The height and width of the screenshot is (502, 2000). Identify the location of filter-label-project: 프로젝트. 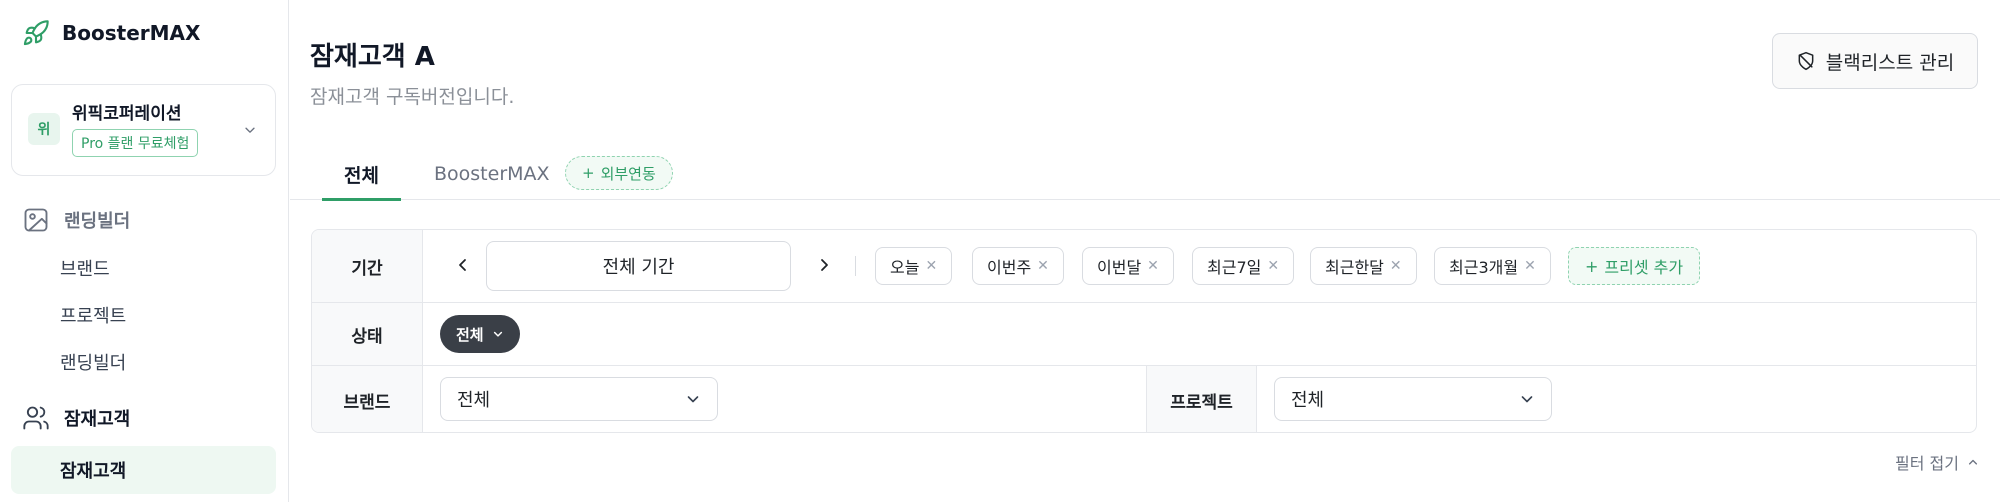
(1201, 399).